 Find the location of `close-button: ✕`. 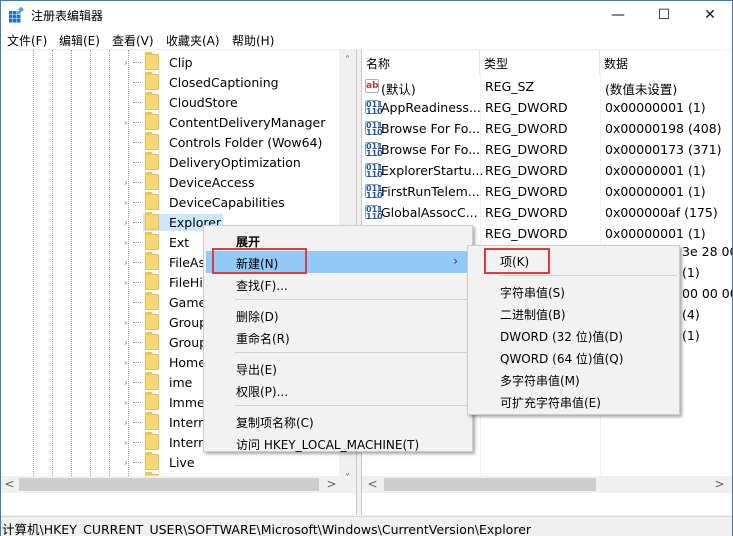

close-button: ✕ is located at coordinates (710, 15).